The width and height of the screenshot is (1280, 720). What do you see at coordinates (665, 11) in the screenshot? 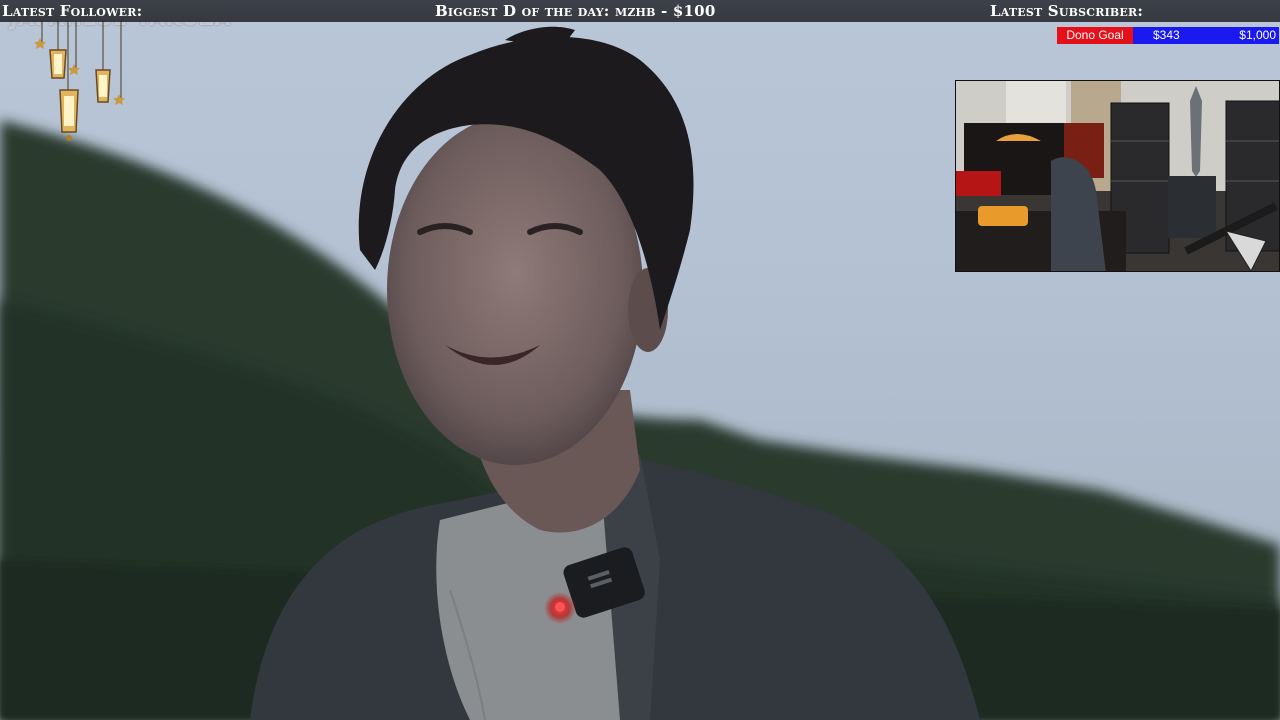
I see `biggest-donation-value: mzhb - $100` at bounding box center [665, 11].